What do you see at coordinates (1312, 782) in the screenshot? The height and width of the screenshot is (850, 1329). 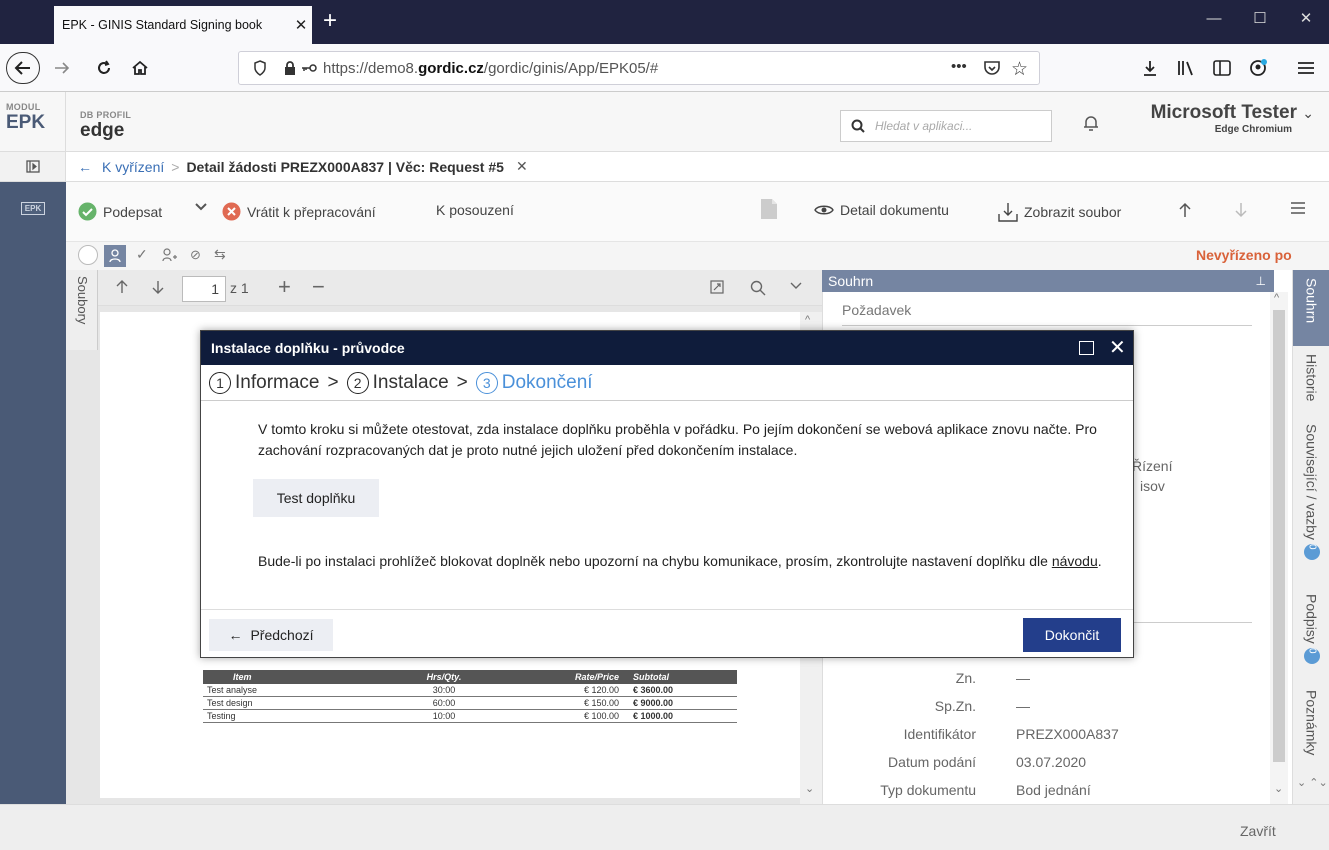 I see `expand-icon: ⌄ ⌃⌄` at bounding box center [1312, 782].